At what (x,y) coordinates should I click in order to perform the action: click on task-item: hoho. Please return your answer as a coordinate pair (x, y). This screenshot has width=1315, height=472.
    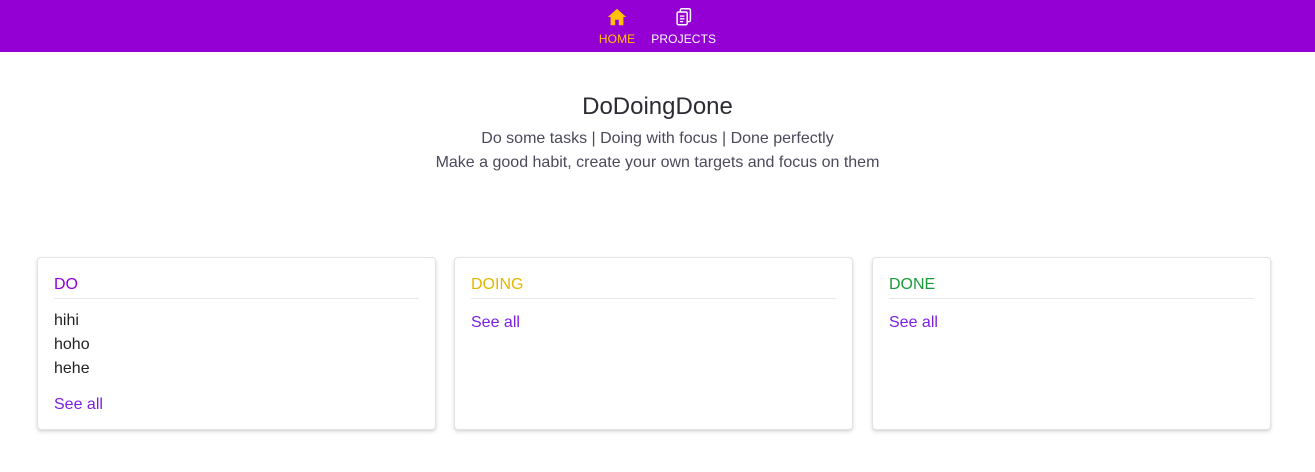
    Looking at the image, I should click on (236, 345).